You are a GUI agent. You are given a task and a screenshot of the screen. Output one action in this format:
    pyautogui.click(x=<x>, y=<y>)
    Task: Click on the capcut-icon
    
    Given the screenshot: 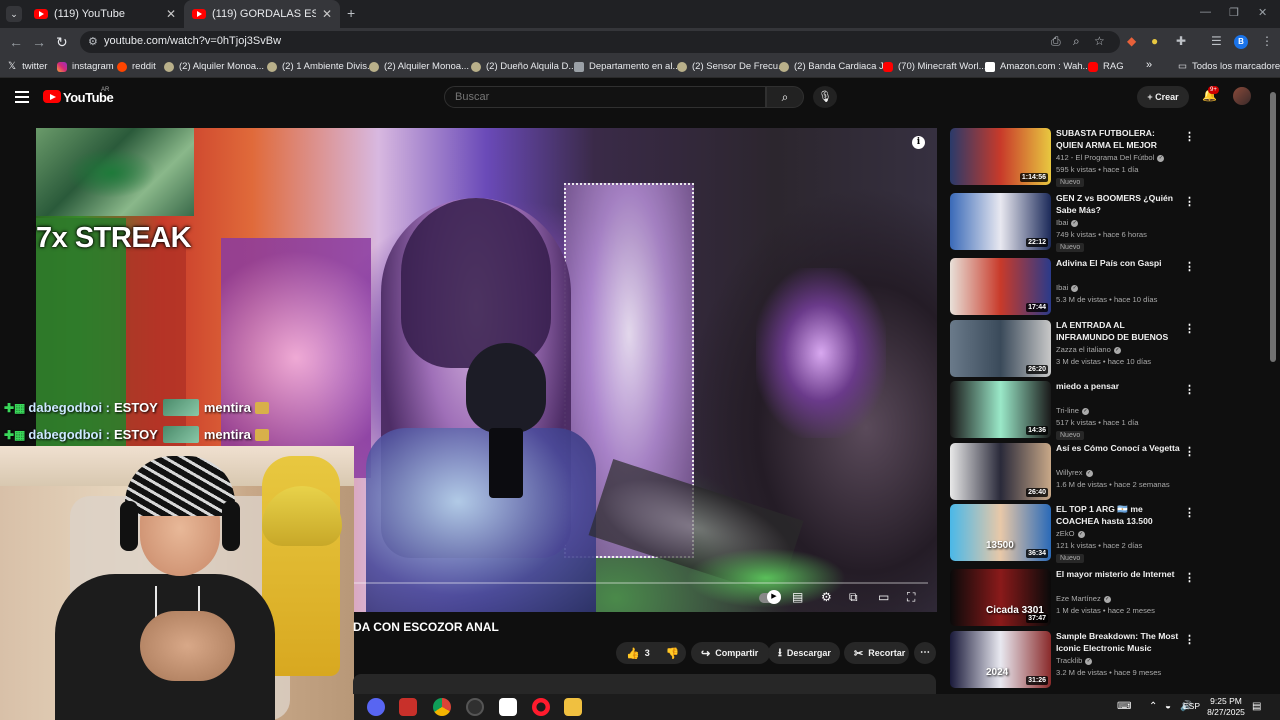 What is the action you would take?
    pyautogui.click(x=508, y=707)
    